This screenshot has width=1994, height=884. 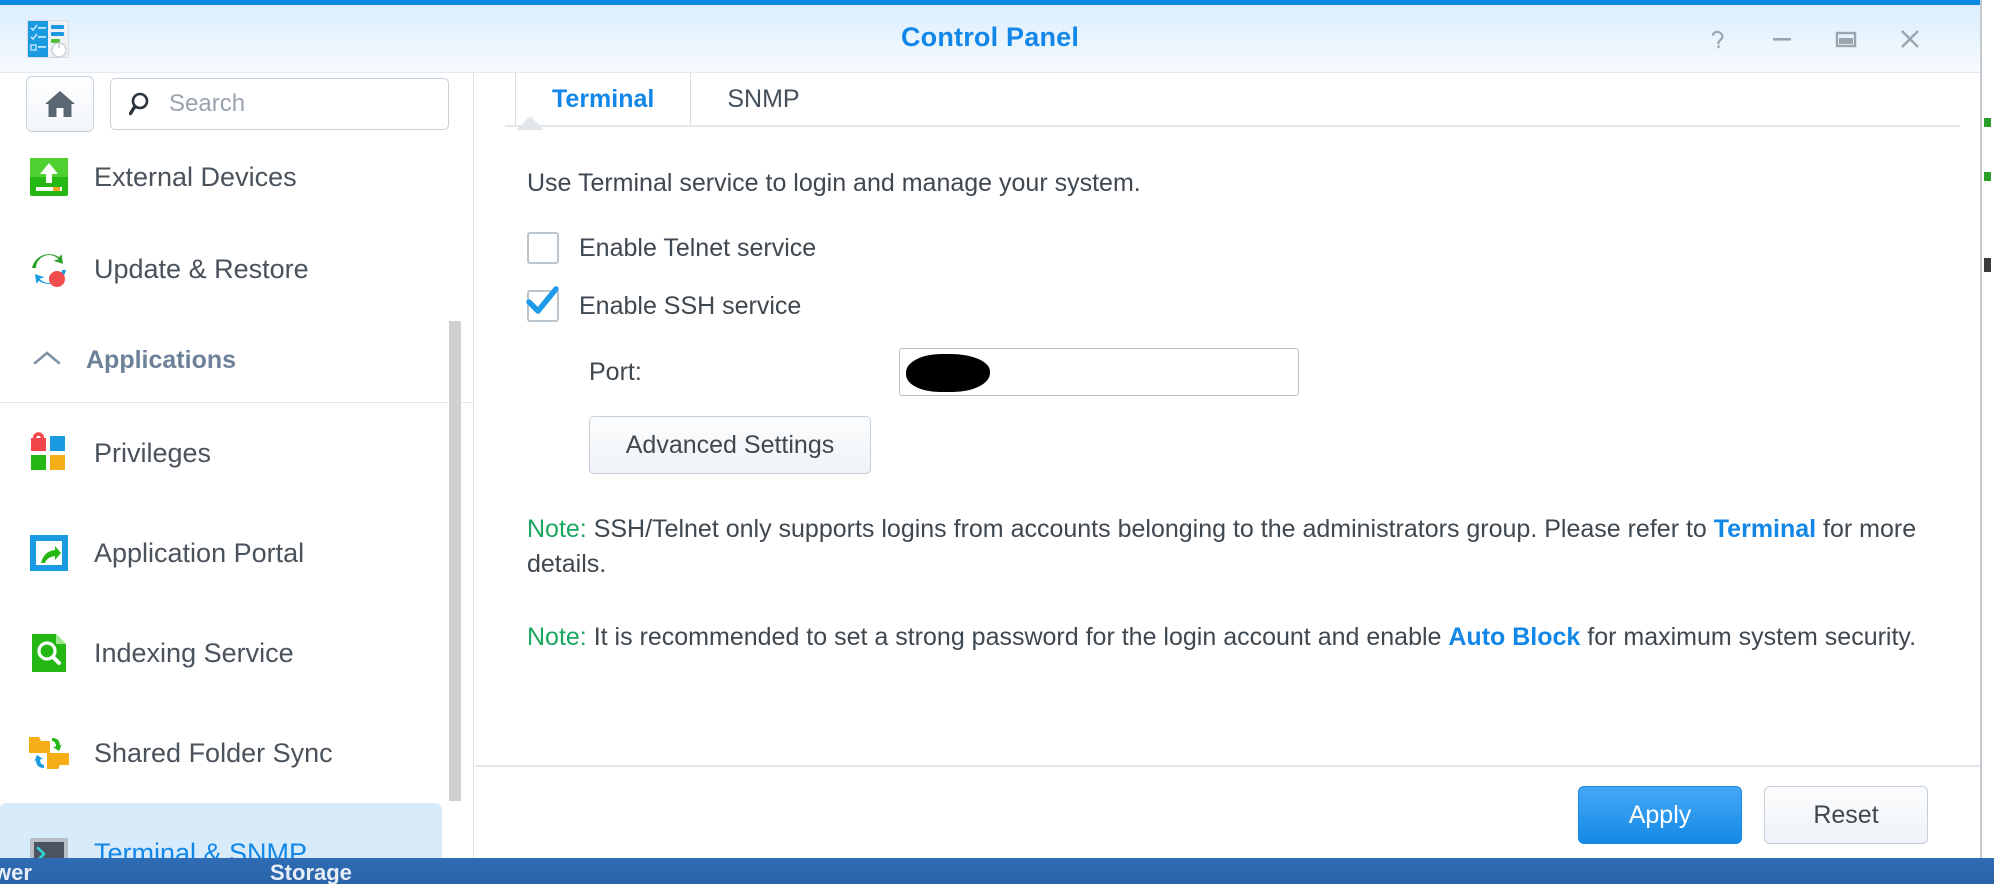 I want to click on sidebar-item-external-devices: External Devices, so click(x=236, y=177).